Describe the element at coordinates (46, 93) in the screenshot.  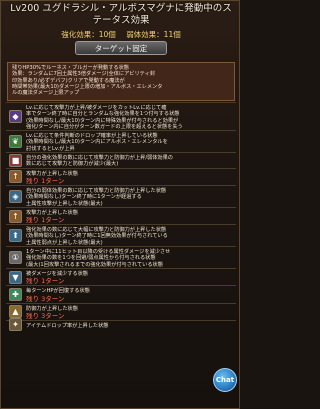
I see `special-effect-line: ルの魔法ダメージ上限アップ` at that location.